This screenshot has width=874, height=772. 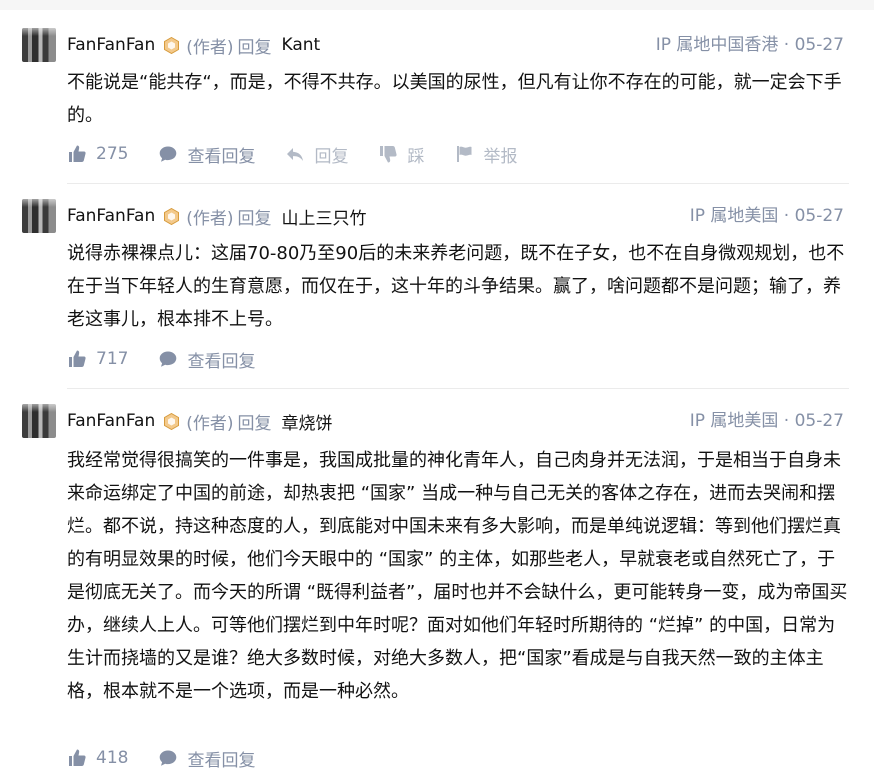 I want to click on comment-header: FanFanFan (作者) 回复 章烧饼, so click(x=200, y=421).